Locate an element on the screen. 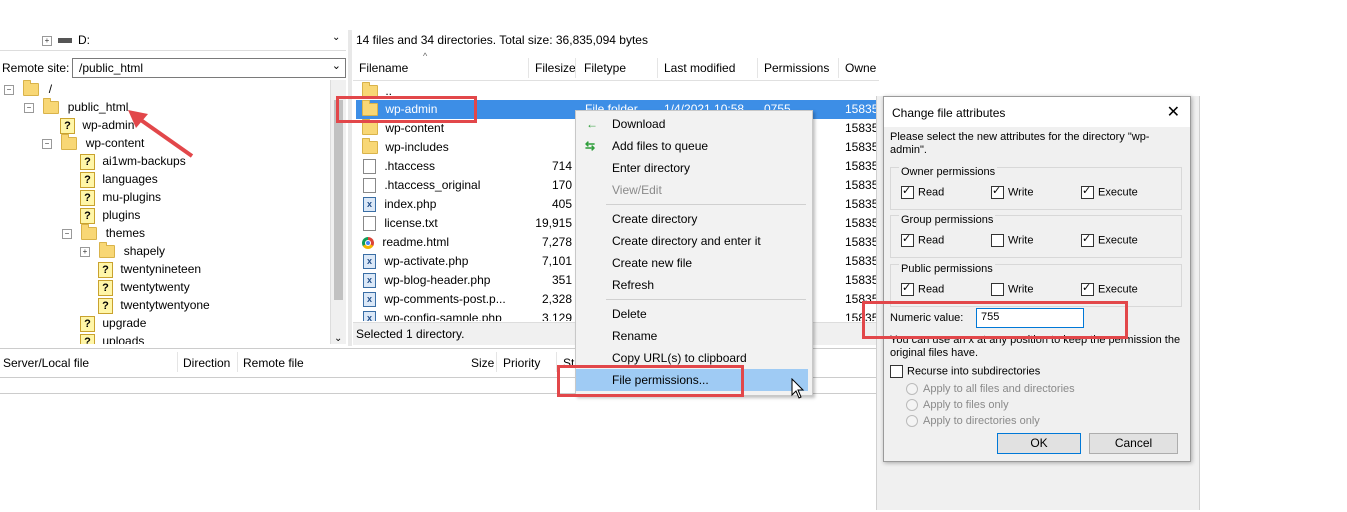 The image size is (1347, 512). group-execute-checkbox: Execute is located at coordinates (1109, 239).